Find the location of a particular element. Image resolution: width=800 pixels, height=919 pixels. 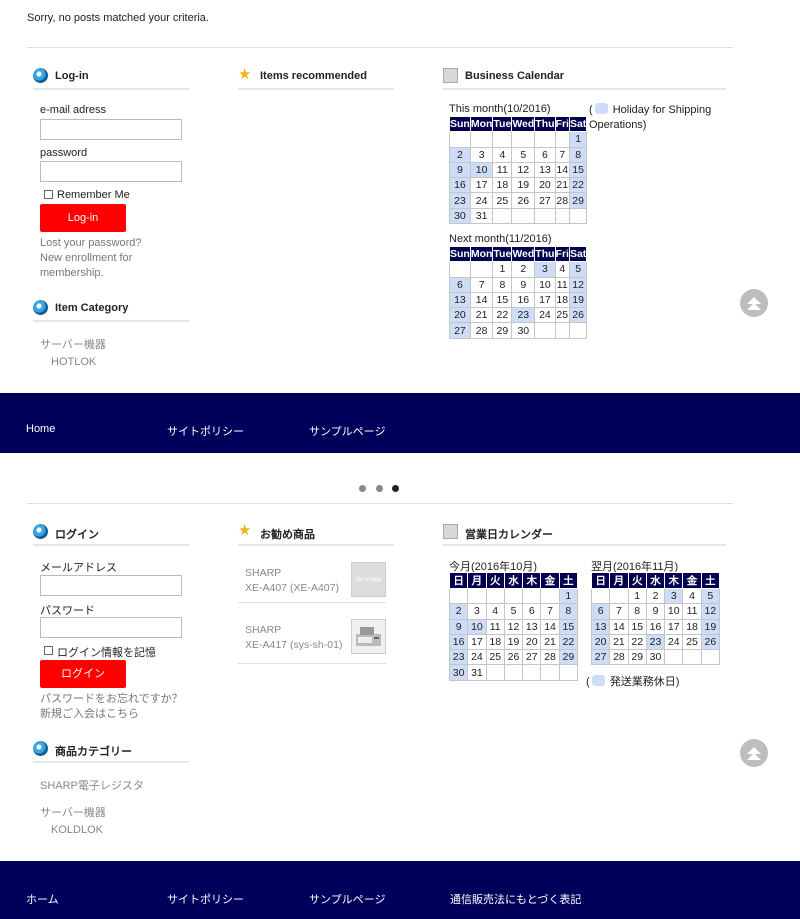

lost-password-link: Lost your password? is located at coordinates (91, 243).